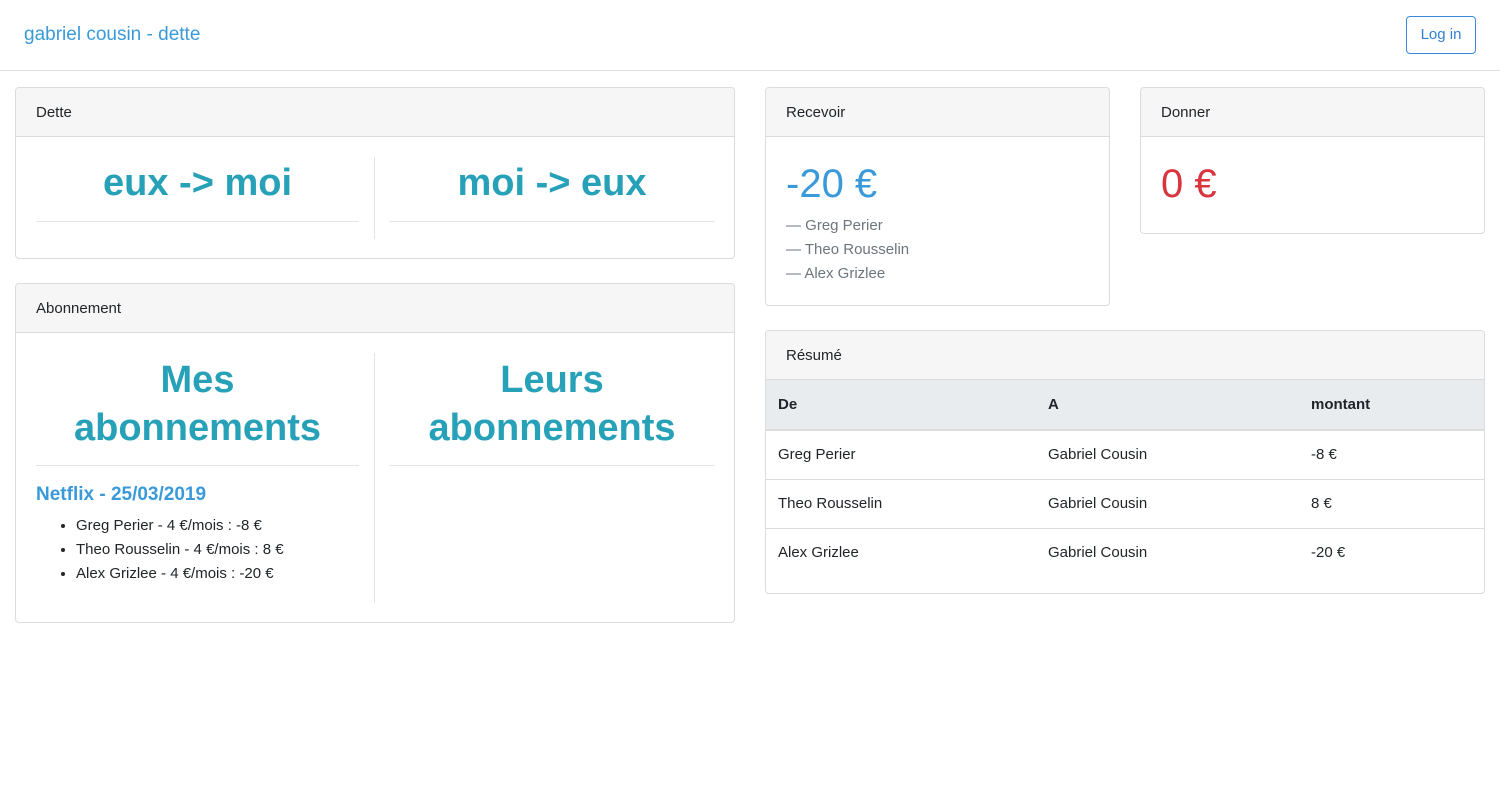 The height and width of the screenshot is (800, 1500). What do you see at coordinates (197, 465) in the screenshot?
I see `abonnement-left-rule` at bounding box center [197, 465].